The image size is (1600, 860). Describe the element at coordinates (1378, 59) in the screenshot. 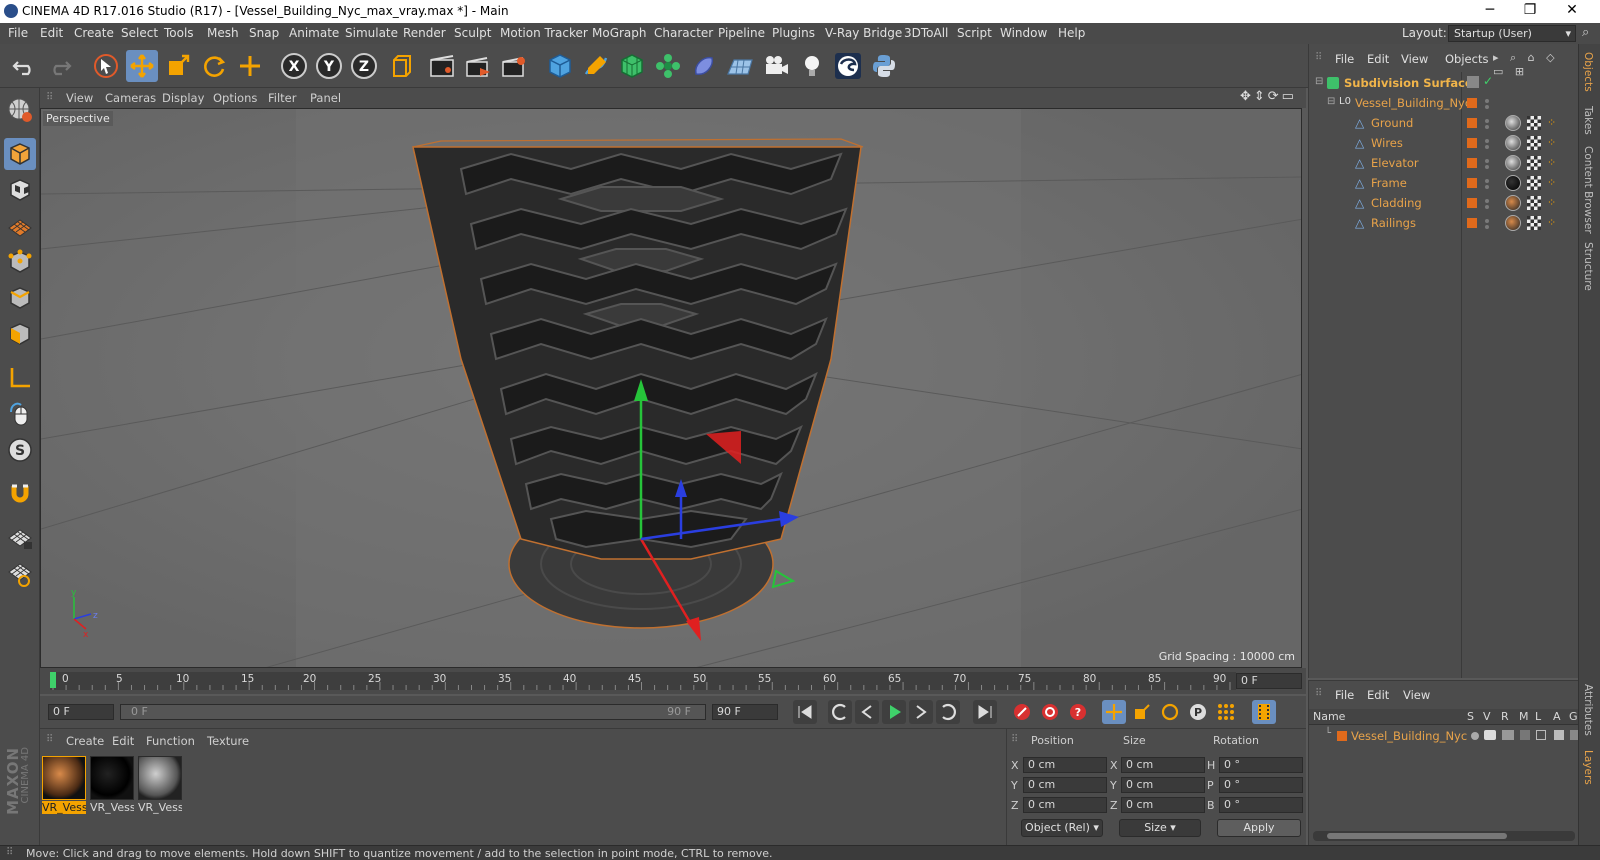

I see `object-menu-edit: Edit` at that location.